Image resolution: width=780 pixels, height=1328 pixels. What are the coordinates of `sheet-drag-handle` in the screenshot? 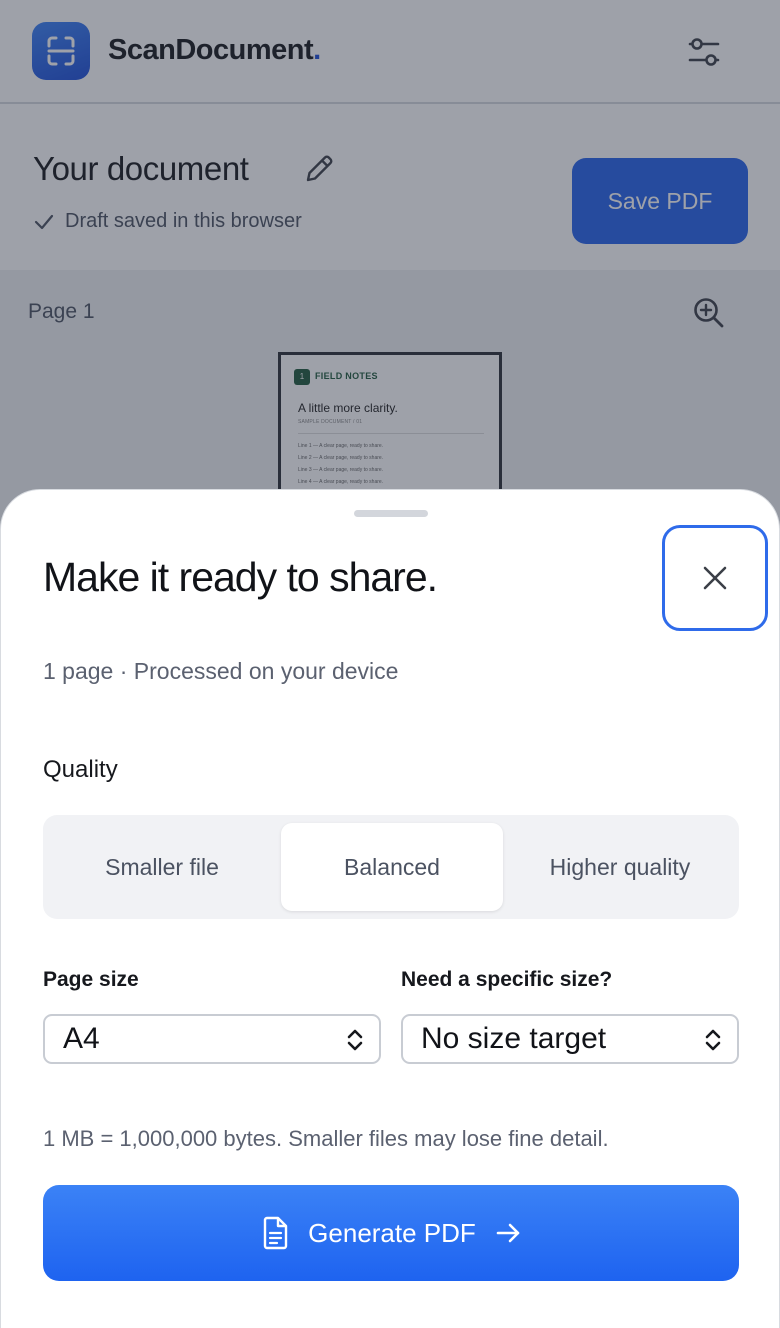 It's located at (391, 513).